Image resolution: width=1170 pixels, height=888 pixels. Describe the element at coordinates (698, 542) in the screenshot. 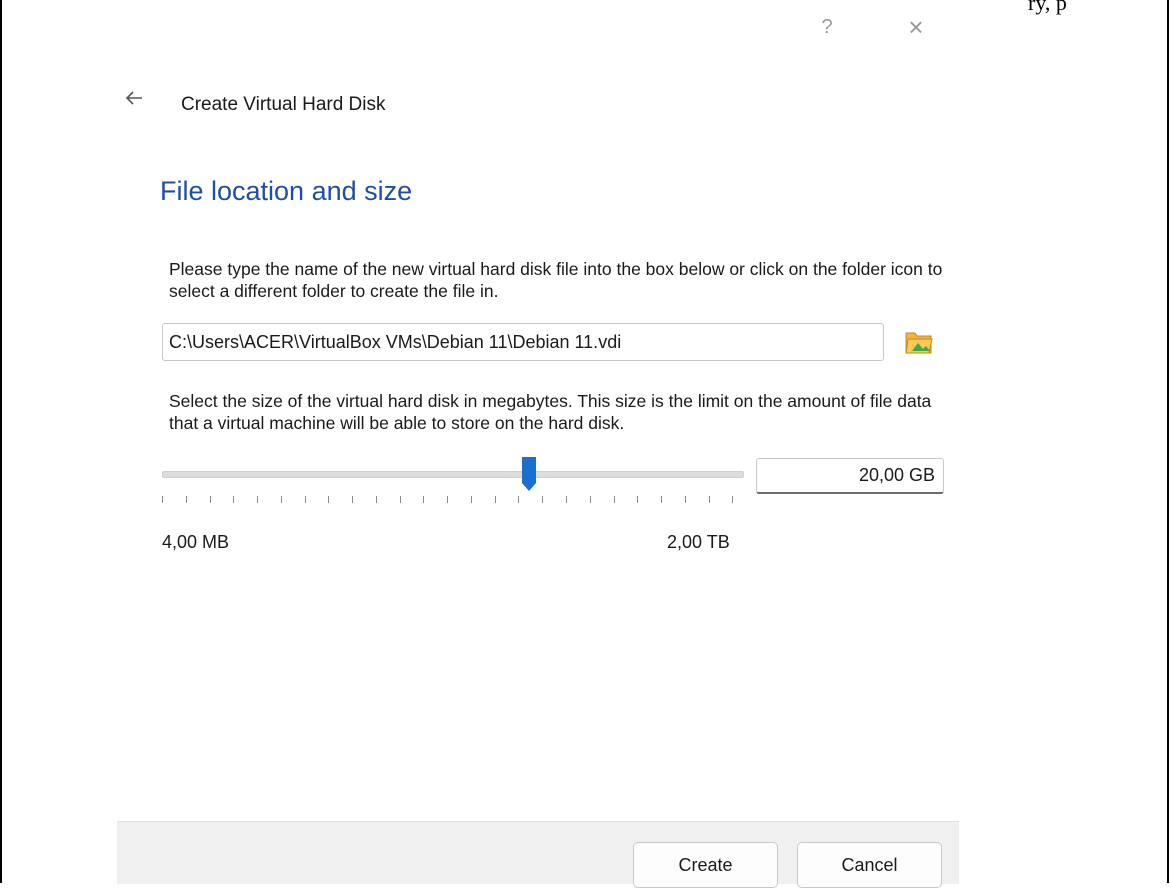

I see `range-max-label: 2,00 TB` at that location.